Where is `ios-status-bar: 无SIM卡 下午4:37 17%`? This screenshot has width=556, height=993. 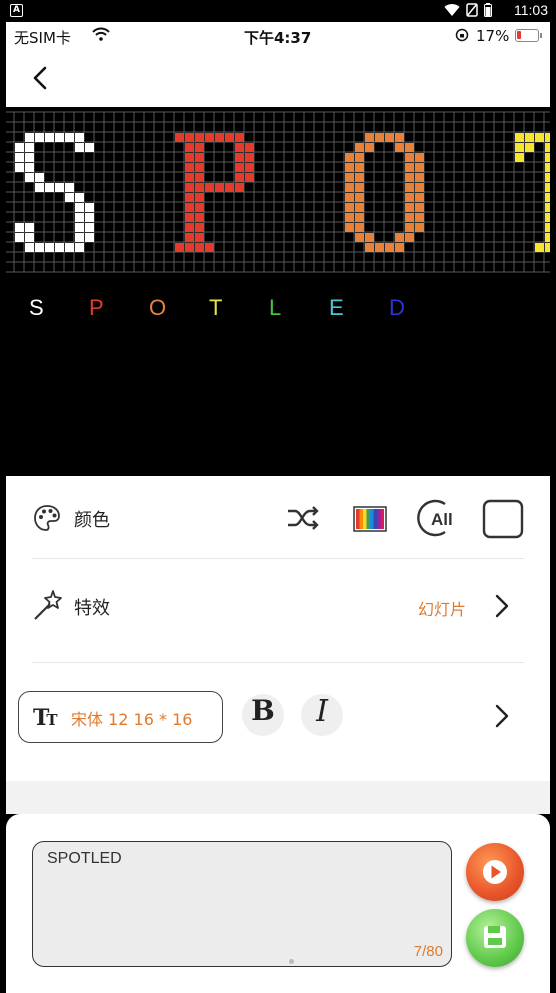 ios-status-bar: 无SIM卡 下午4:37 17% is located at coordinates (278, 36).